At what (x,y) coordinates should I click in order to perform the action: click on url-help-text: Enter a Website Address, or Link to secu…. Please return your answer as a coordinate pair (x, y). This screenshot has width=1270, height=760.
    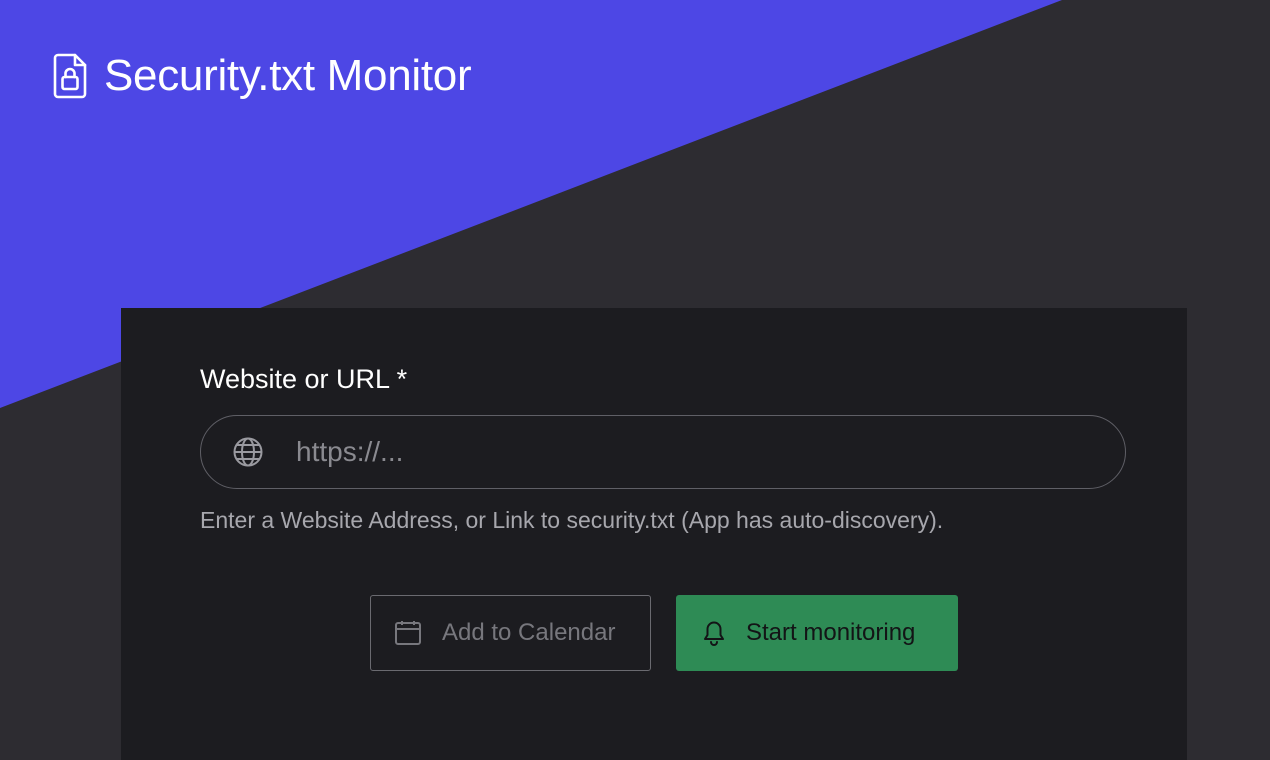
    Looking at the image, I should click on (572, 520).